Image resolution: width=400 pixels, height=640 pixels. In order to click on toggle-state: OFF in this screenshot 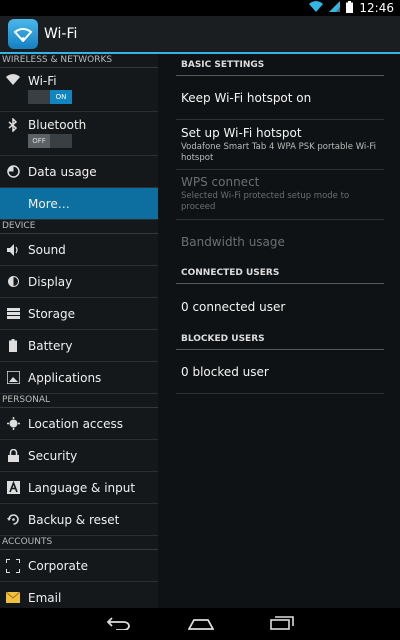, I will do `click(39, 141)`.